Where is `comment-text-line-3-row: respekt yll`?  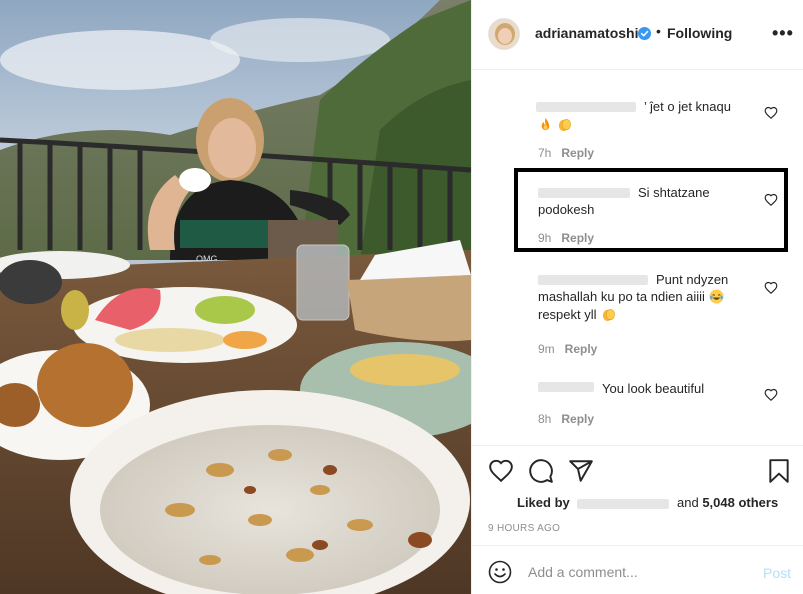 comment-text-line-3-row: respekt yll is located at coordinates (577, 315).